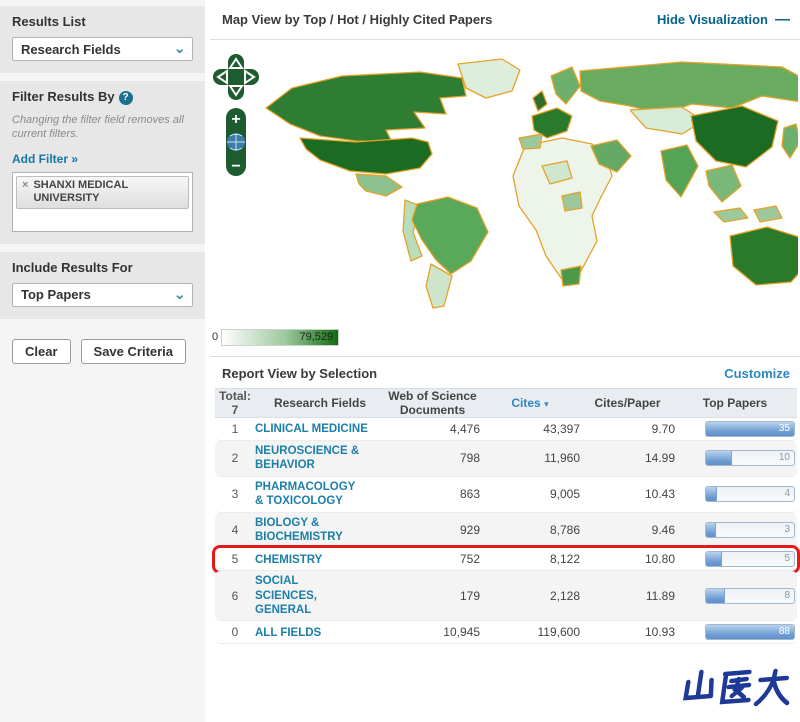  What do you see at coordinates (564, 559) in the screenshot?
I see `cites-value: 8,122` at bounding box center [564, 559].